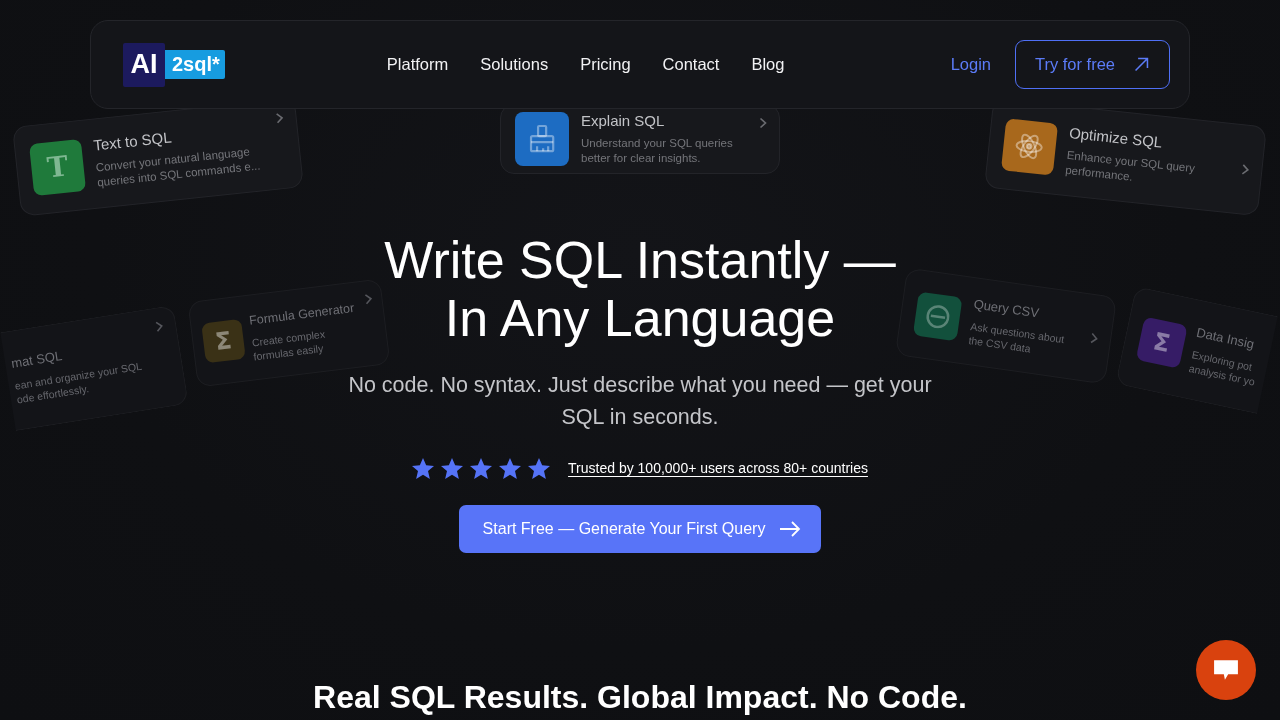 This screenshot has height=720, width=1280. What do you see at coordinates (1142, 64) in the screenshot?
I see `arrow-up-right-icon` at bounding box center [1142, 64].